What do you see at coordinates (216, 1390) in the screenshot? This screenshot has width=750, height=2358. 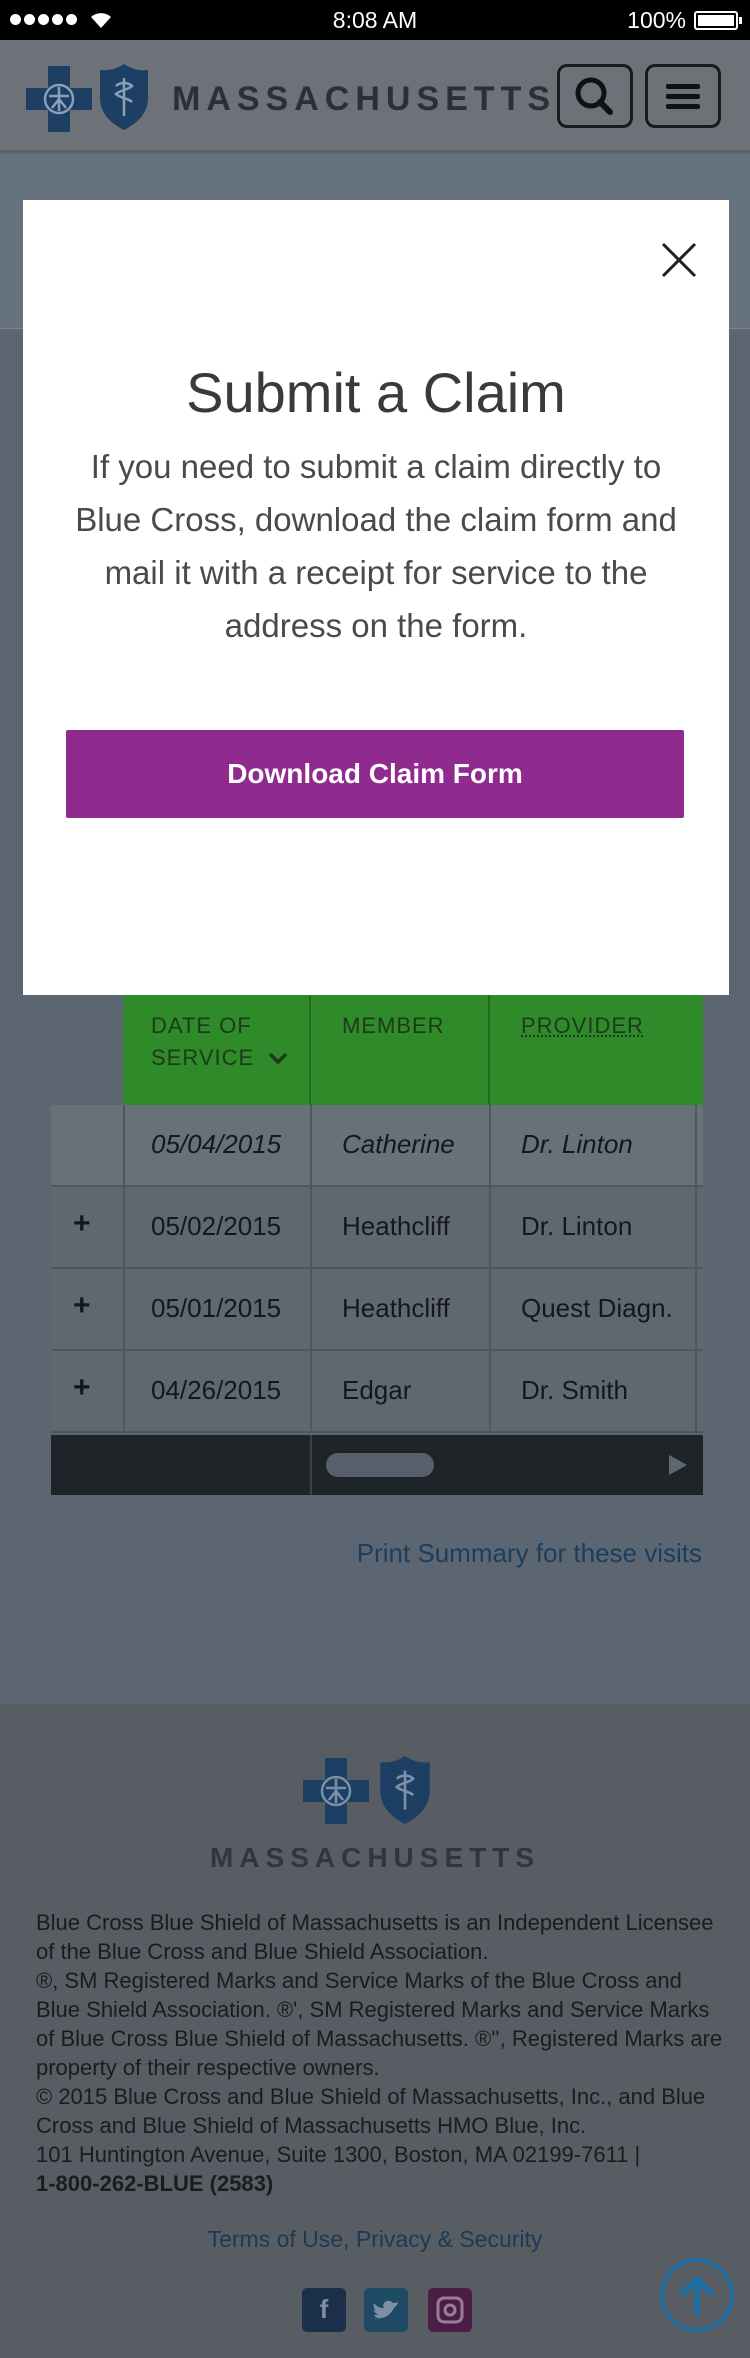 I see `cell-date: 04/26/2015` at bounding box center [216, 1390].